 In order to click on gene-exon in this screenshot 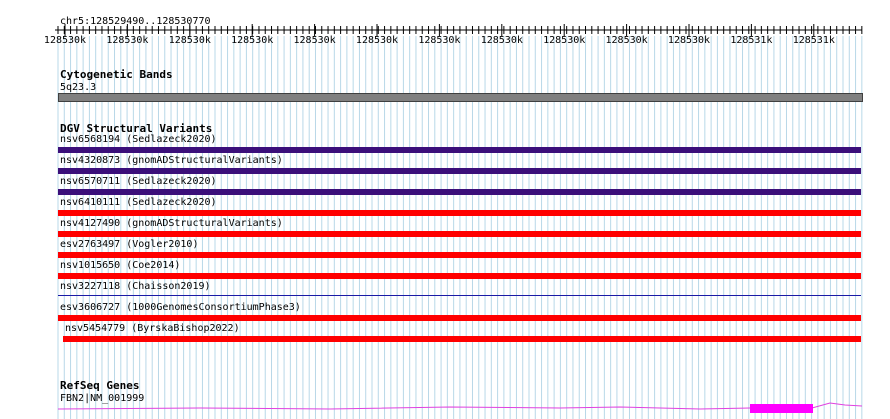, I will do `click(781, 408)`.